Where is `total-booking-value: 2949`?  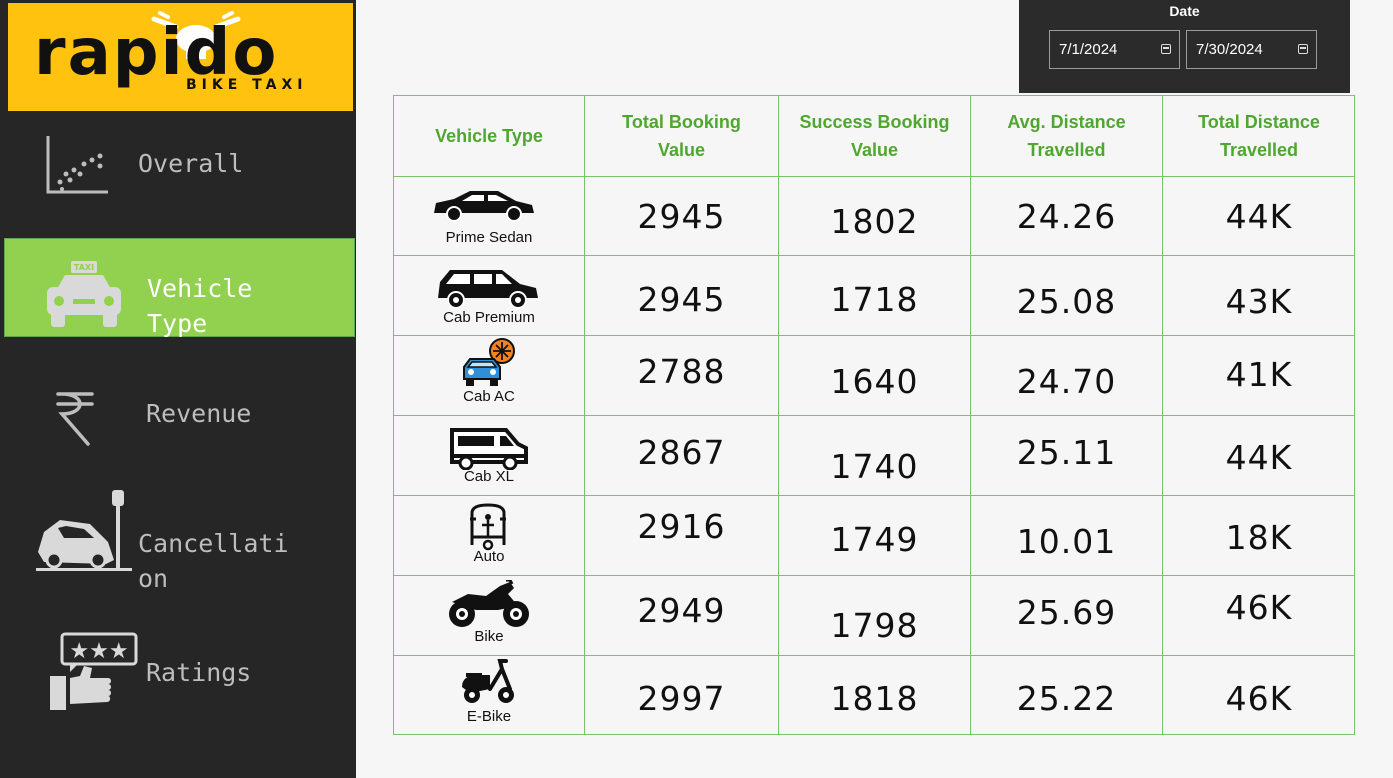 total-booking-value: 2949 is located at coordinates (681, 610).